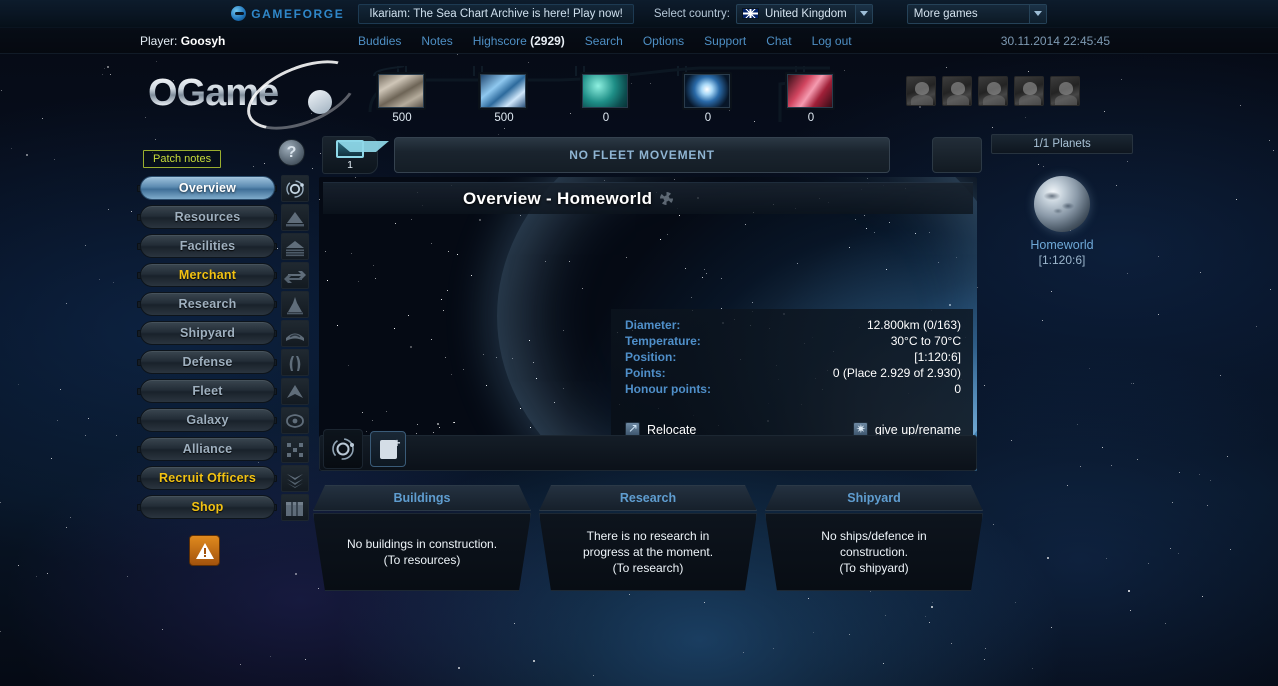  What do you see at coordinates (295, 507) in the screenshot?
I see `shop-icon` at bounding box center [295, 507].